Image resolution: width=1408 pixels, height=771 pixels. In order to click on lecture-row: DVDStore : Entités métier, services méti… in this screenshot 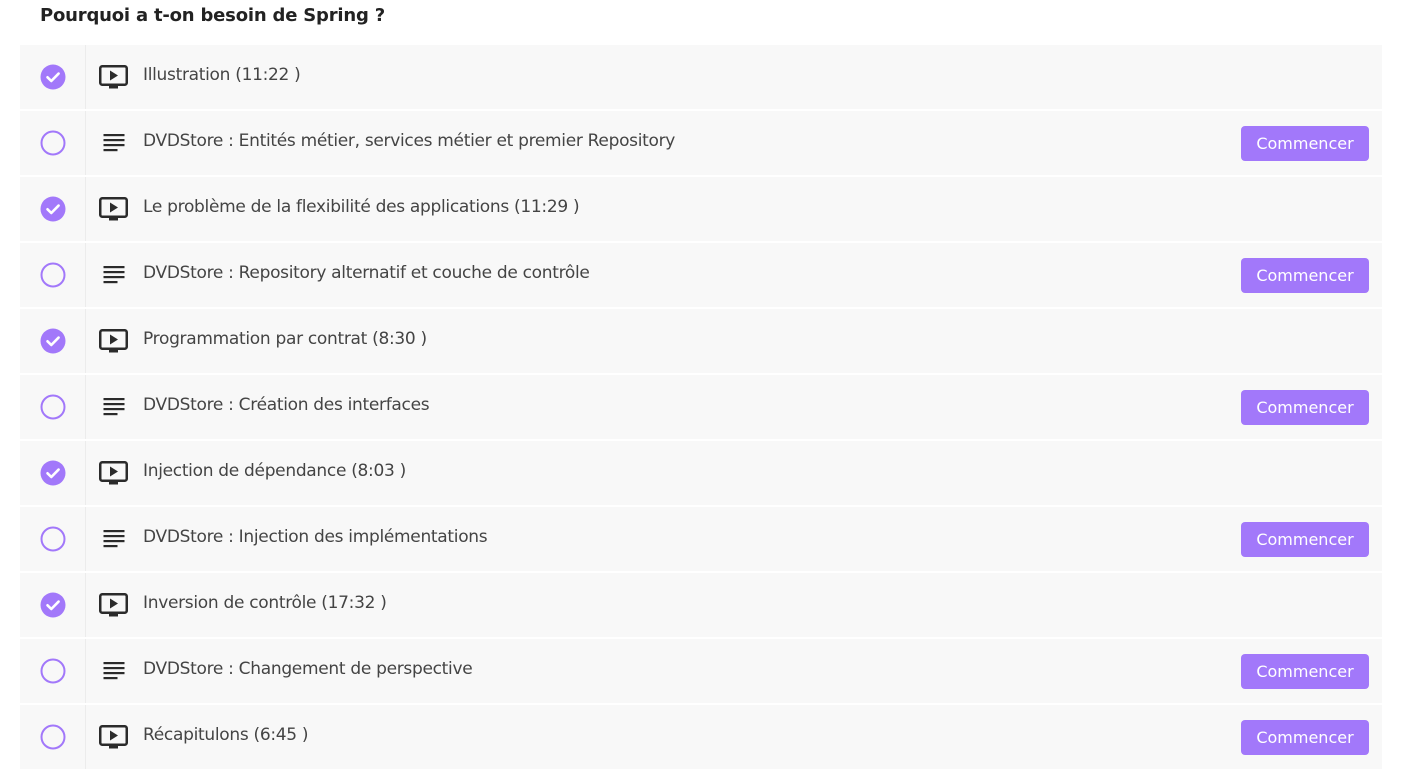, I will do `click(701, 144)`.